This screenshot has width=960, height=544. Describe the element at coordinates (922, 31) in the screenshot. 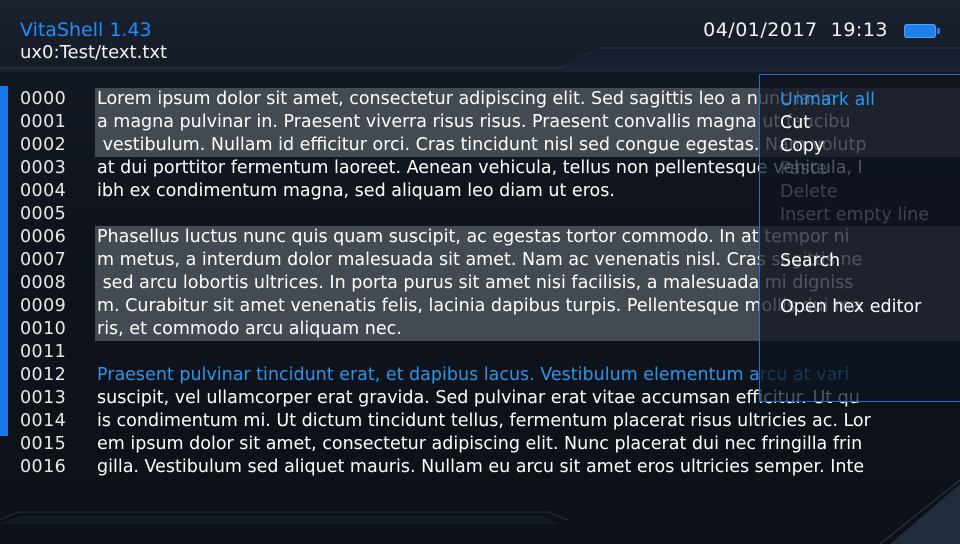

I see `battery-icon` at that location.